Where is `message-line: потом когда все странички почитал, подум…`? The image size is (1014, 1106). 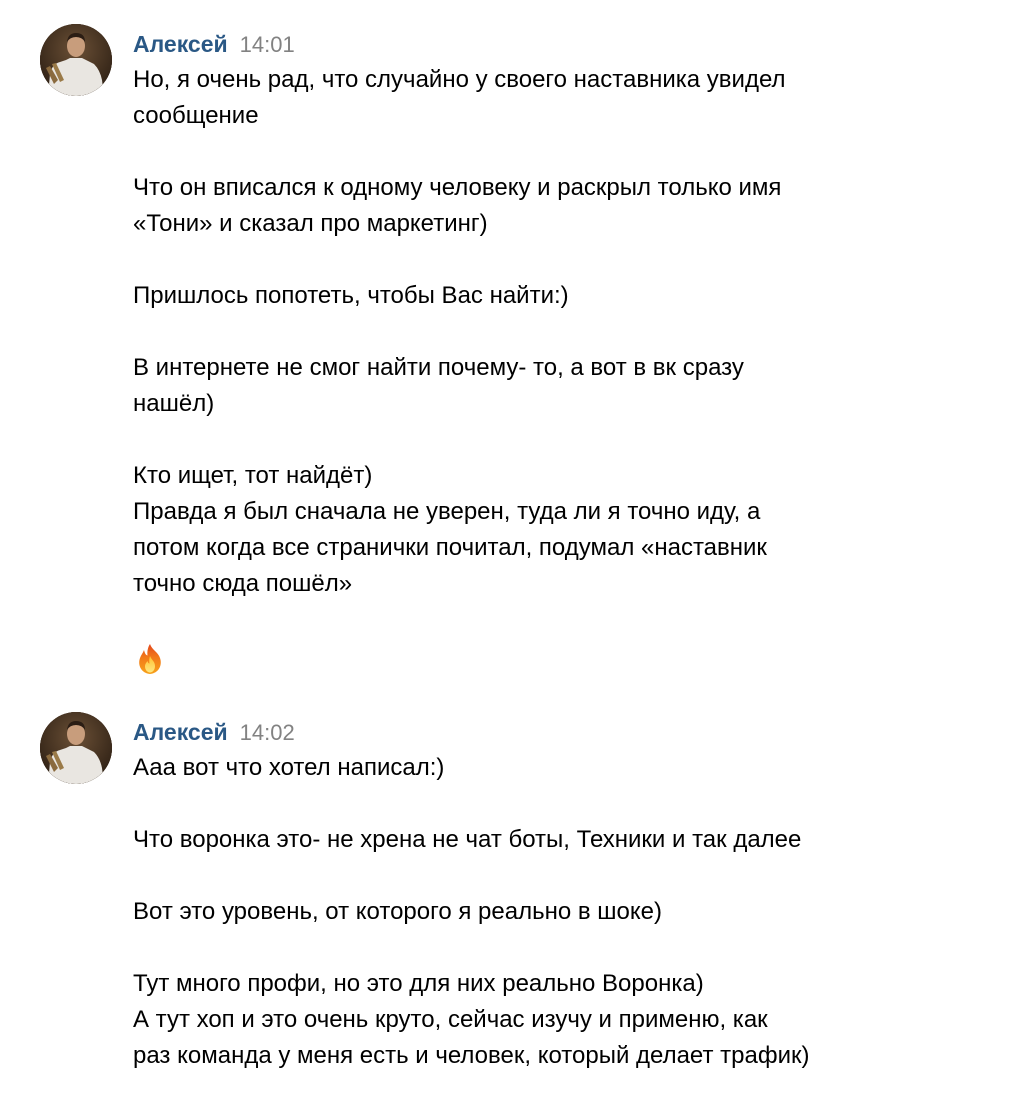
message-line: потом когда все странички почитал, подум… is located at coordinates (450, 547).